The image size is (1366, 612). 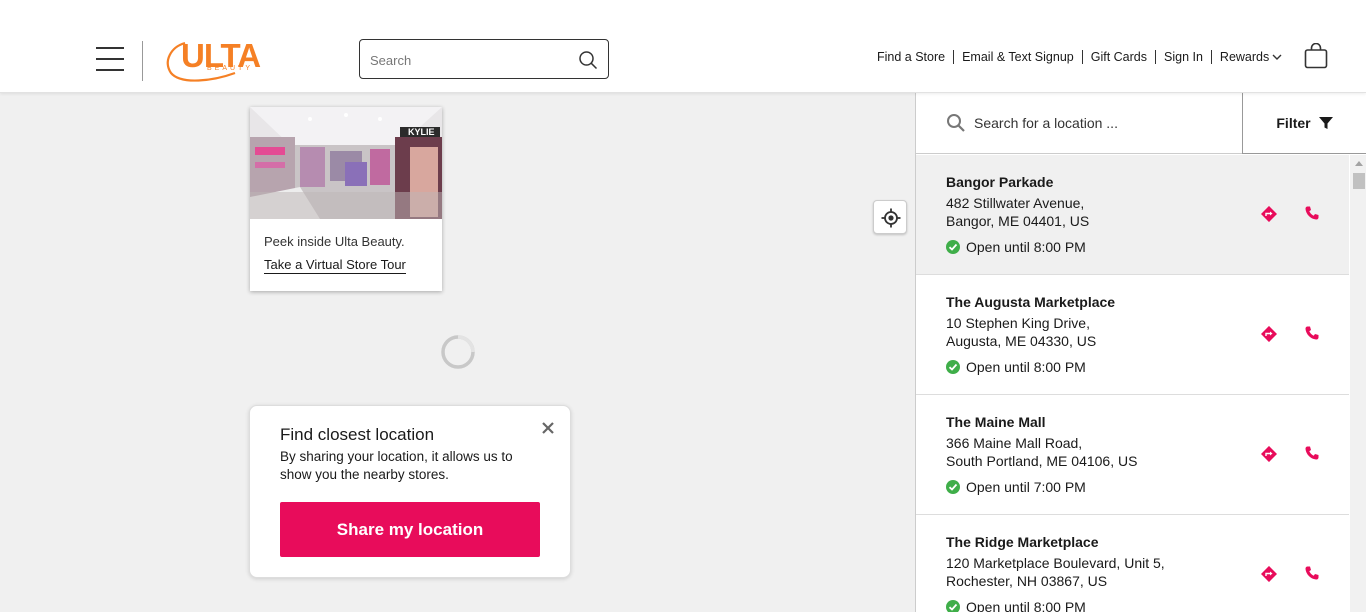 I want to click on store-address-line1: 10 Stephen King Drive,, so click(x=1018, y=323).